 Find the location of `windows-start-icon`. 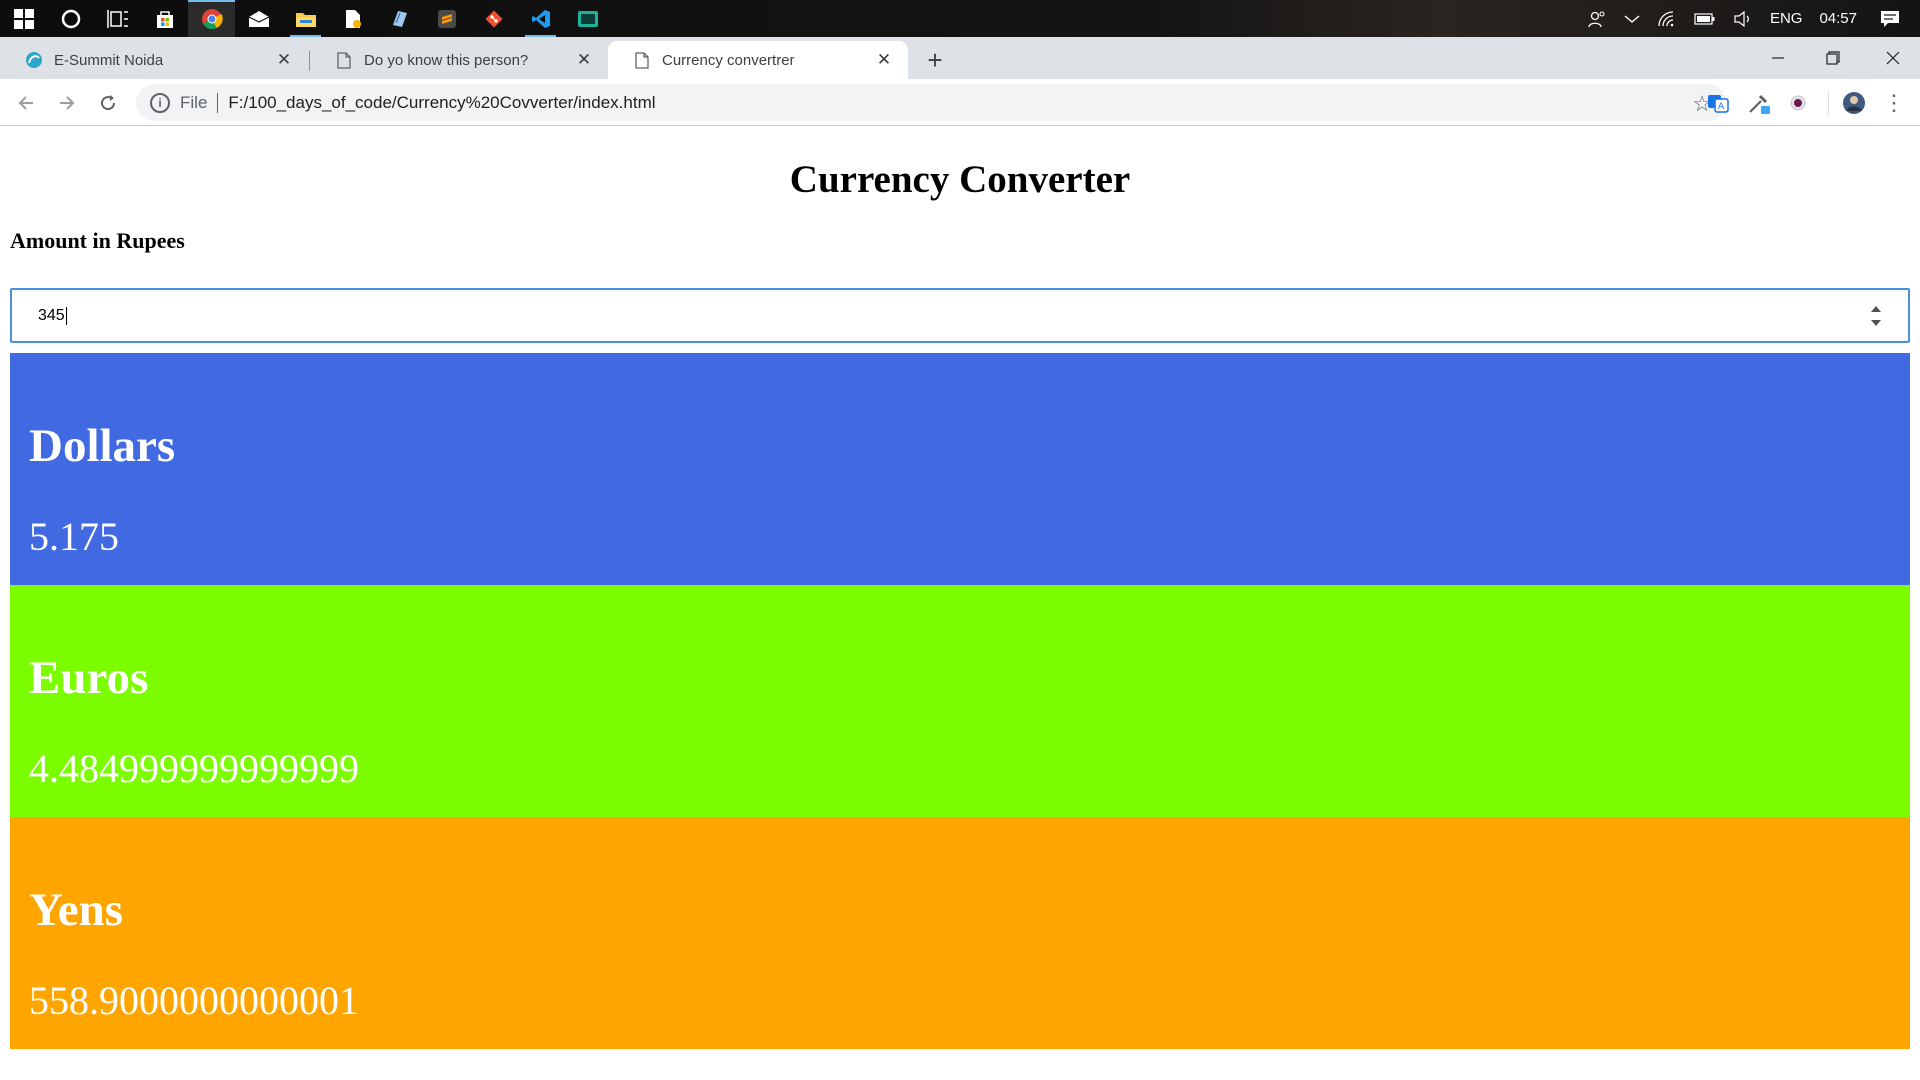

windows-start-icon is located at coordinates (23, 18).